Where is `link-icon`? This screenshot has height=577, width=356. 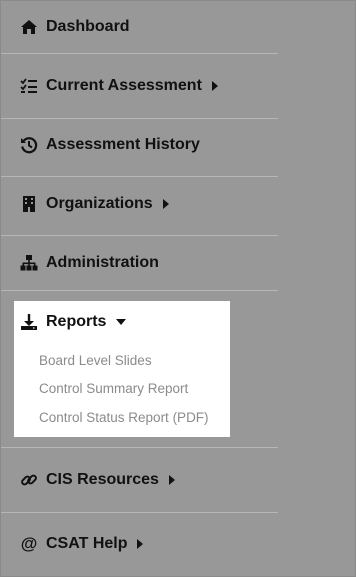
link-icon is located at coordinates (29, 480).